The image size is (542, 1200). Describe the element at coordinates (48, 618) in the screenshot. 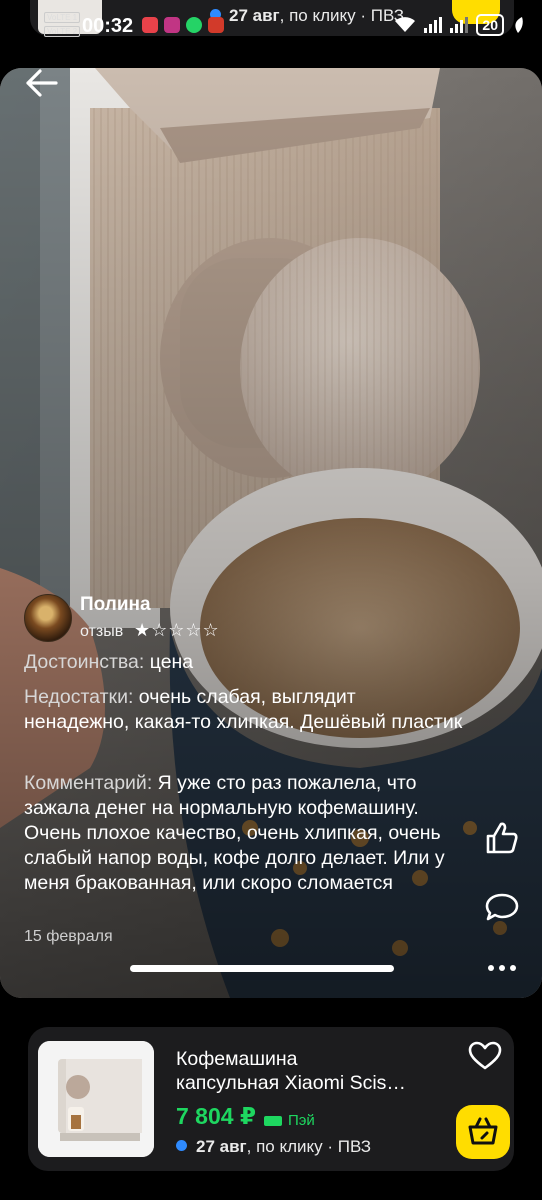

I see `avatar` at that location.